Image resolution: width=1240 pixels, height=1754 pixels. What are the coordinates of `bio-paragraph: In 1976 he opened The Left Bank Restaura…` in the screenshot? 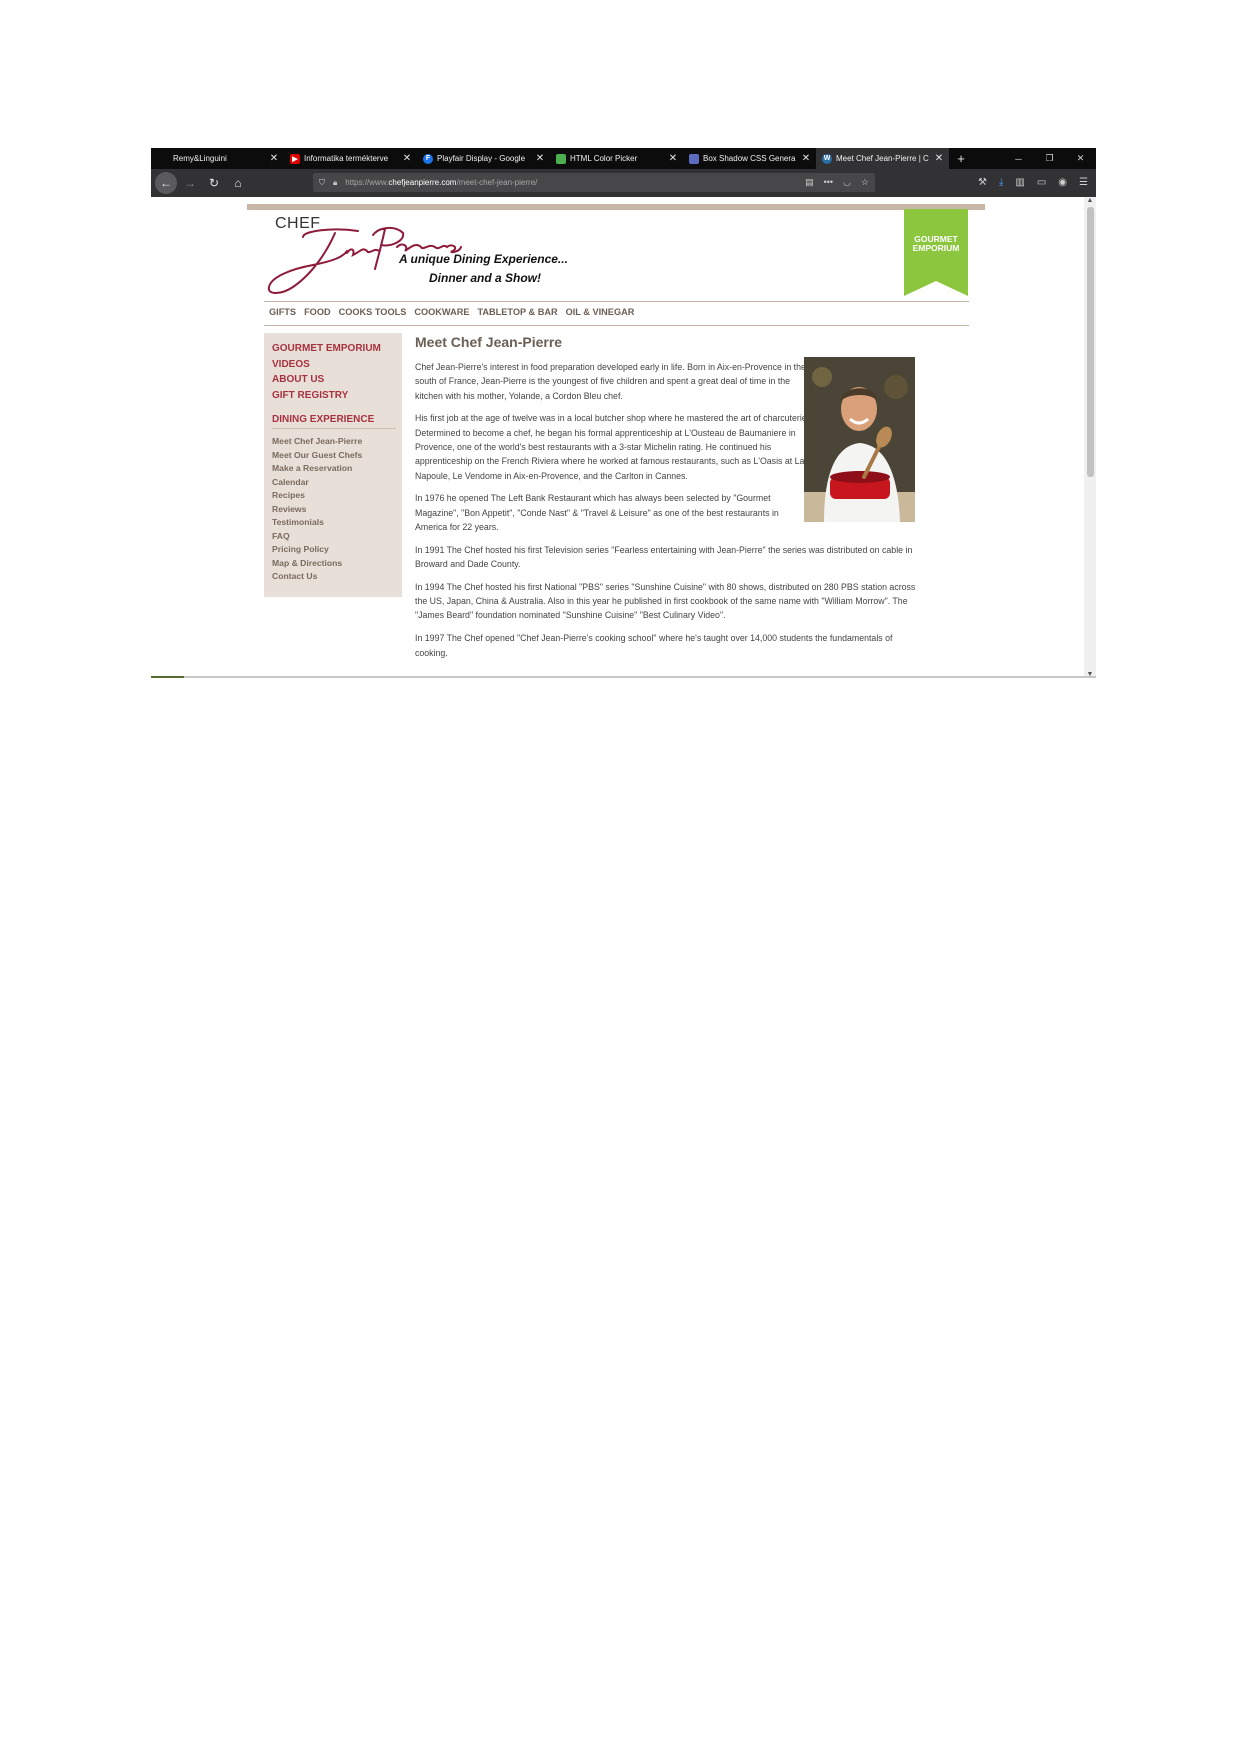 It's located at (597, 512).